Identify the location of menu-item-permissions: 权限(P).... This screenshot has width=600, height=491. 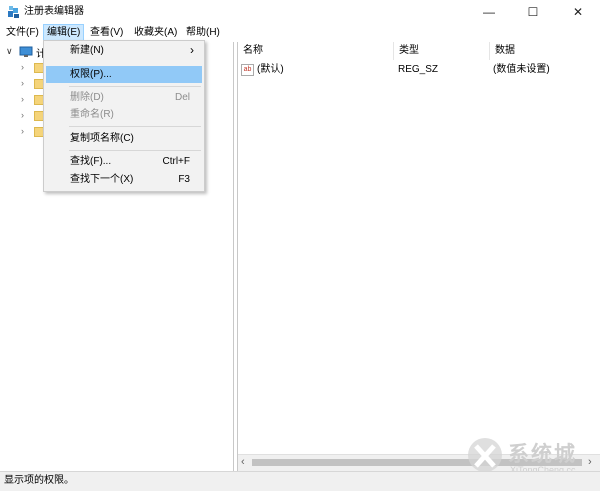
(124, 74).